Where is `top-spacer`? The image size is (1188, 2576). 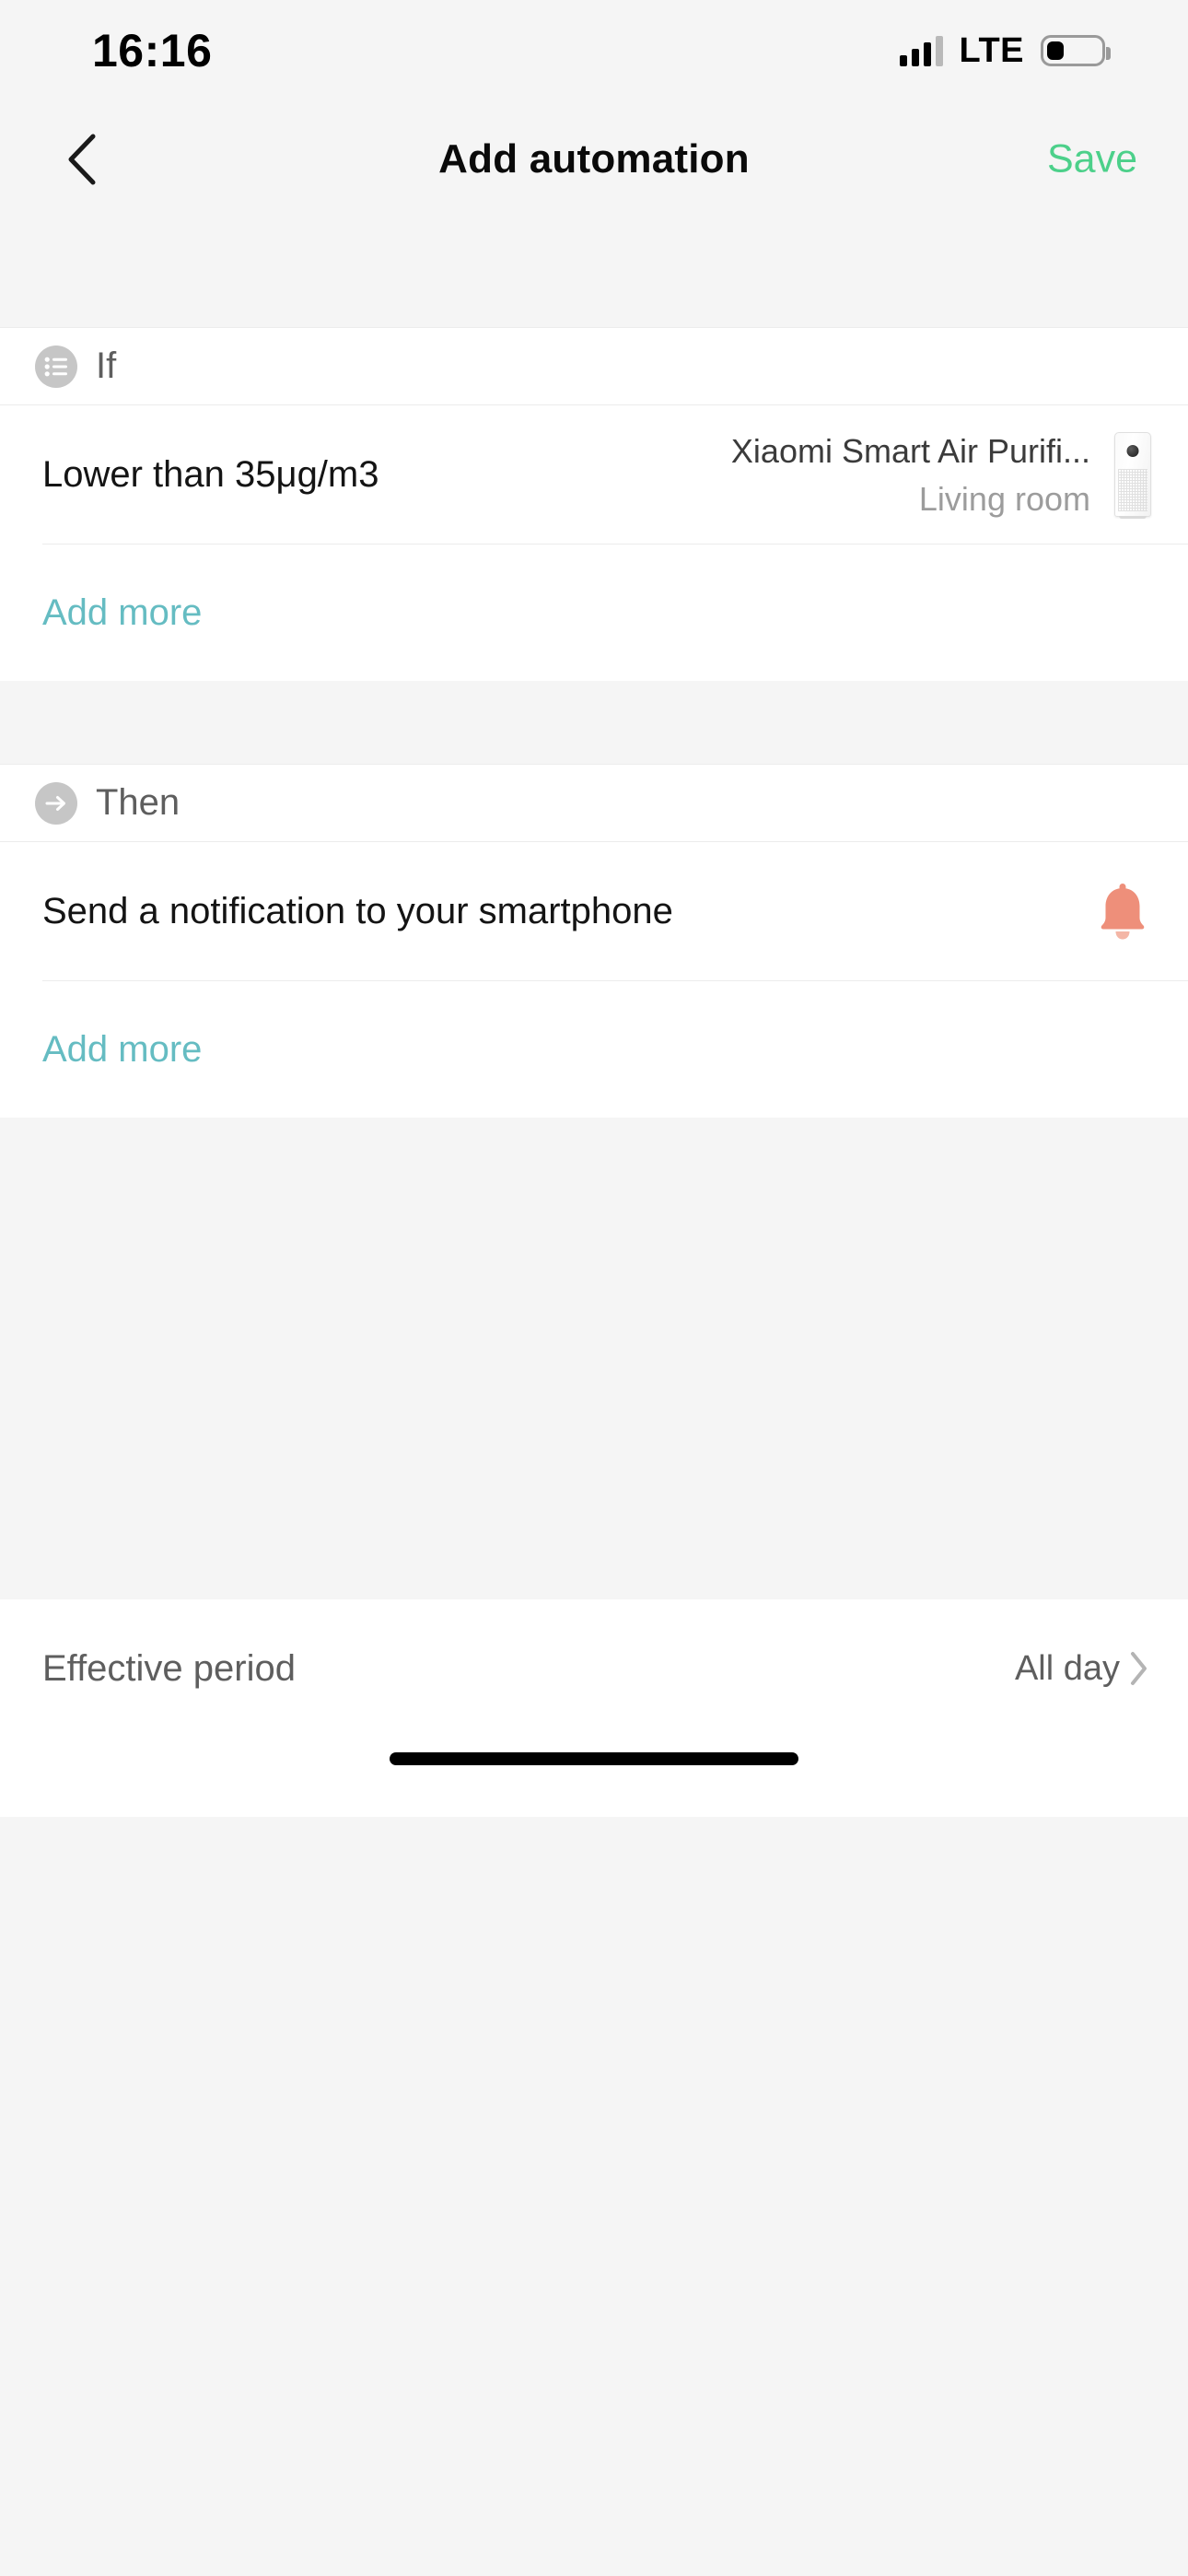 top-spacer is located at coordinates (594, 272).